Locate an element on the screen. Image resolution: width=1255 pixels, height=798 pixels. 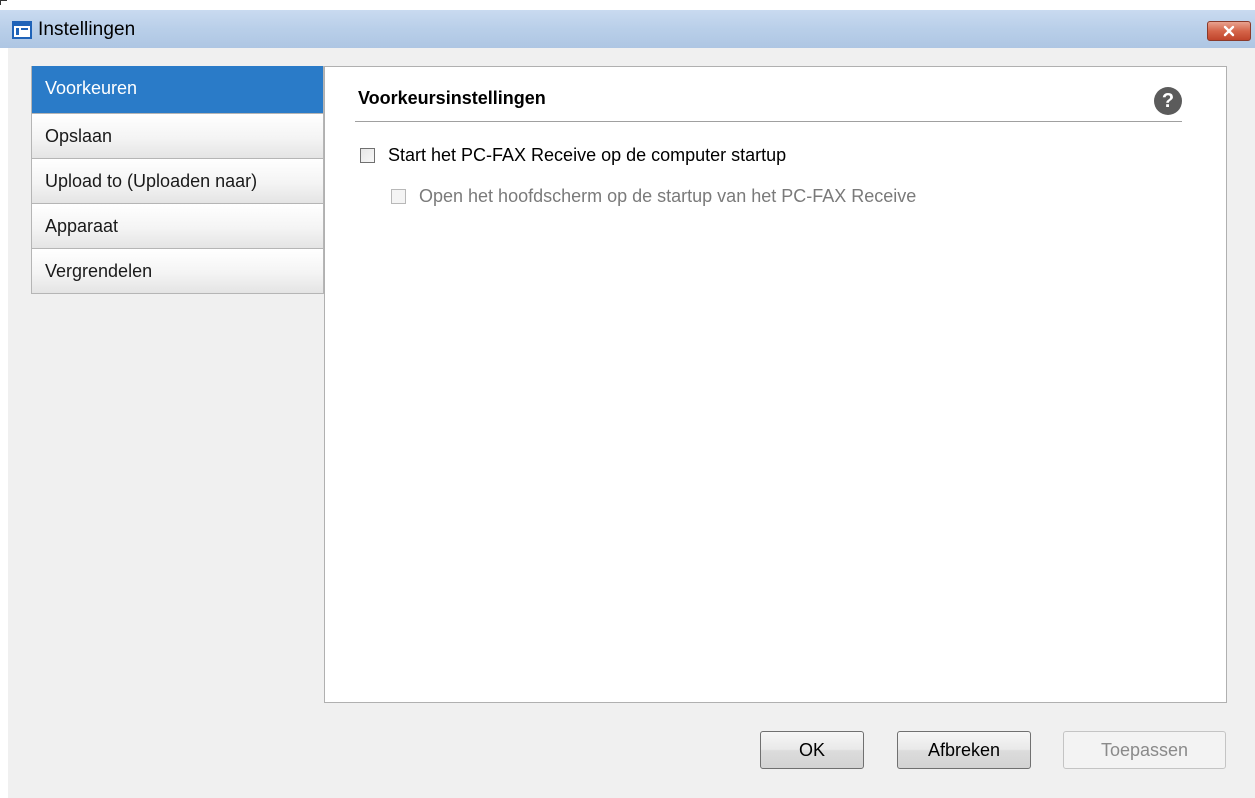
app-window-icon is located at coordinates (22, 30).